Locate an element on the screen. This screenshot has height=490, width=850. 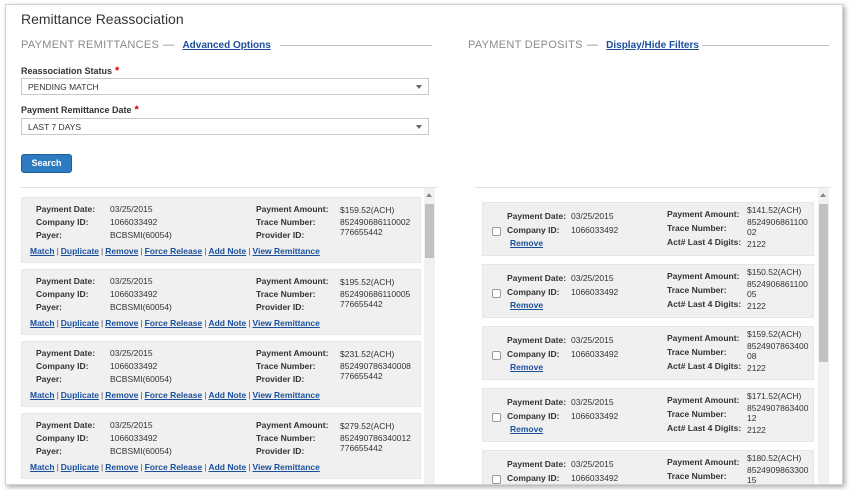
display-hide-filters-link: Display/Hide Filters is located at coordinates (652, 45).